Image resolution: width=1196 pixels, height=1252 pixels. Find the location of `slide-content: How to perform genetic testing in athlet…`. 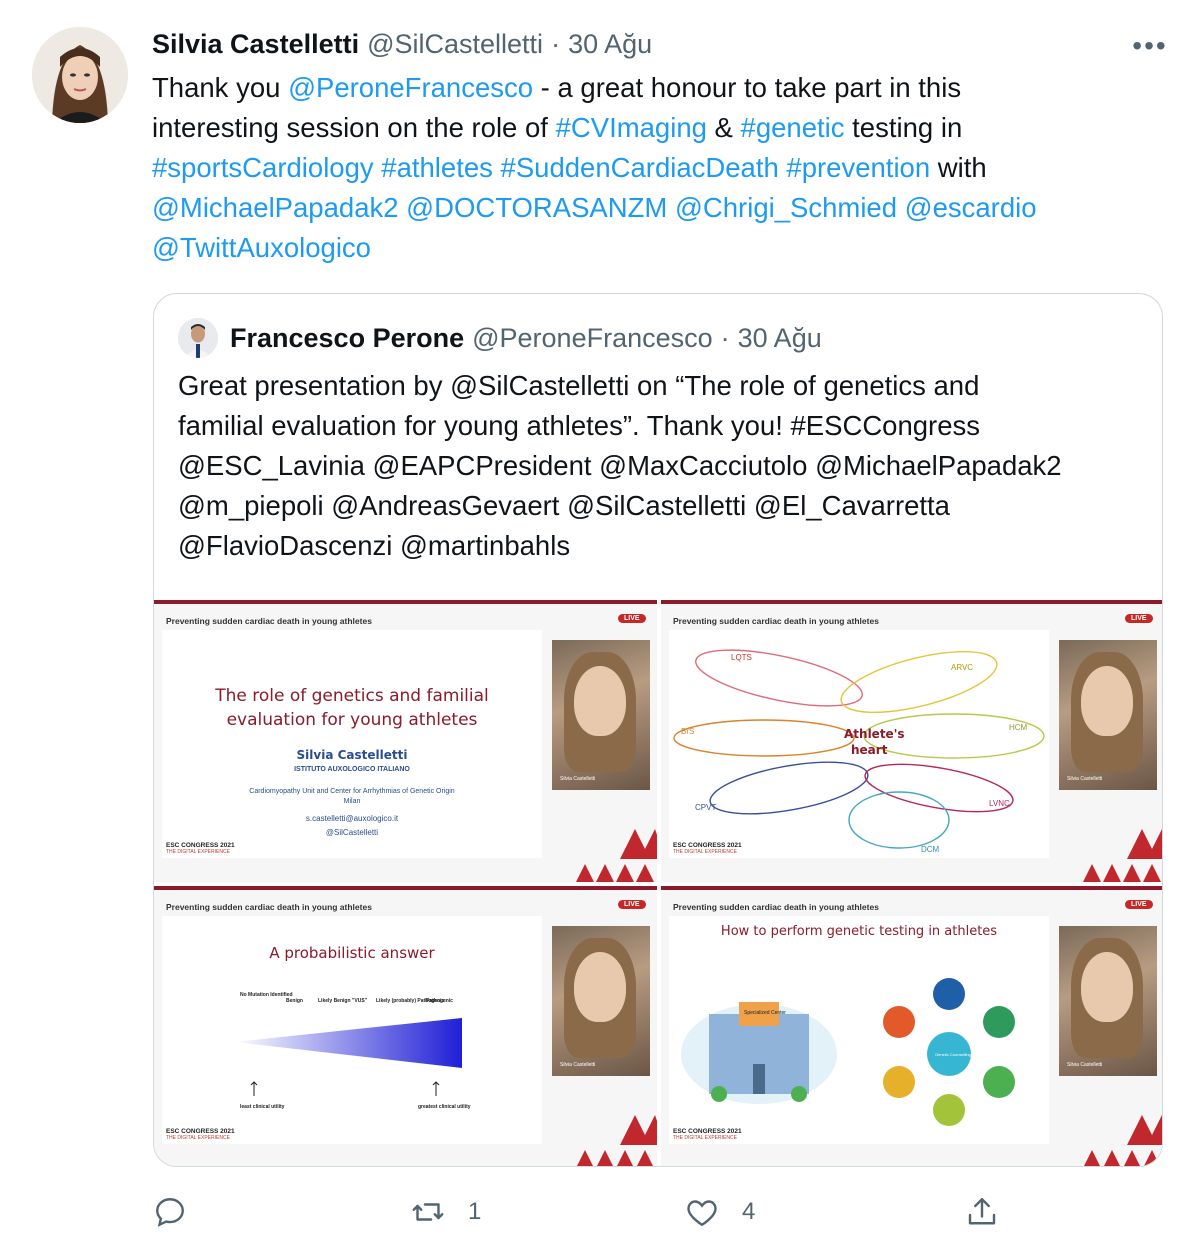

slide-content: How to perform genetic testing in athlet… is located at coordinates (859, 1030).